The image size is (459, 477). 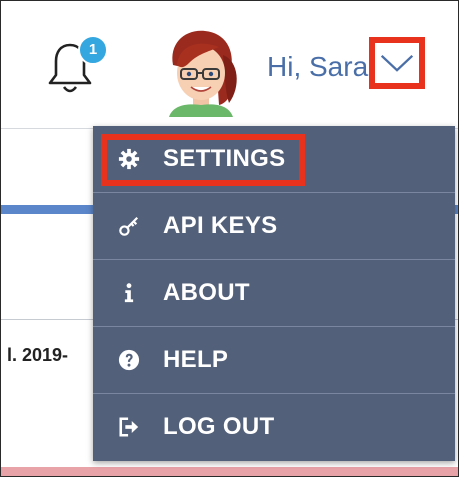 What do you see at coordinates (274, 359) in the screenshot?
I see `menu-item-help: HELP` at bounding box center [274, 359].